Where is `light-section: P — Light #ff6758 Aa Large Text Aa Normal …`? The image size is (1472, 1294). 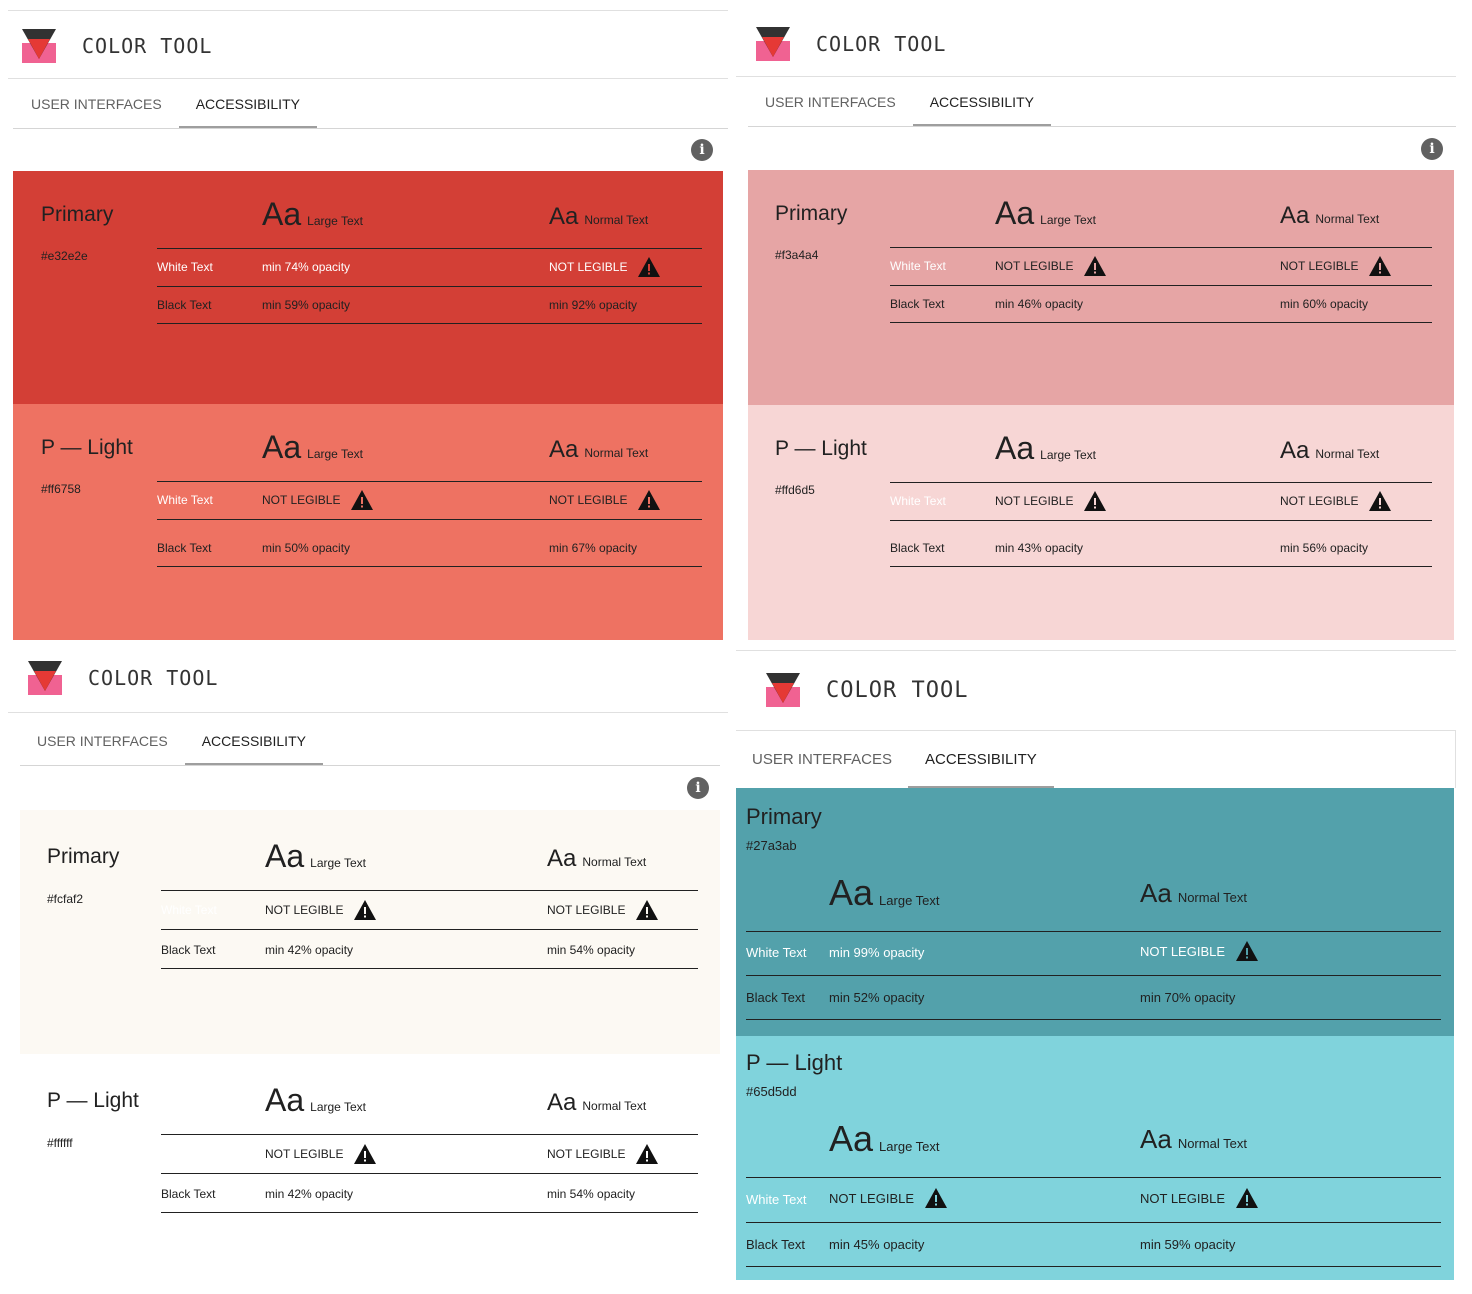
light-section: P — Light #ff6758 Aa Large Text Aa Normal … is located at coordinates (368, 522).